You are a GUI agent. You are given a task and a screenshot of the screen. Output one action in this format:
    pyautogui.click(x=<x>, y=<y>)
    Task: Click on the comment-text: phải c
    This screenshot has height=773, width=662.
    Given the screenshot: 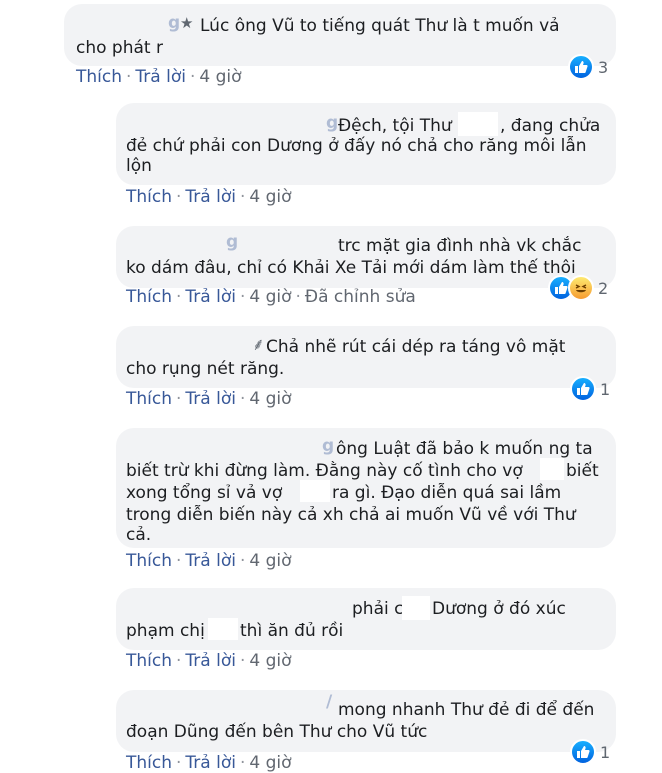 What is the action you would take?
    pyautogui.click(x=378, y=609)
    